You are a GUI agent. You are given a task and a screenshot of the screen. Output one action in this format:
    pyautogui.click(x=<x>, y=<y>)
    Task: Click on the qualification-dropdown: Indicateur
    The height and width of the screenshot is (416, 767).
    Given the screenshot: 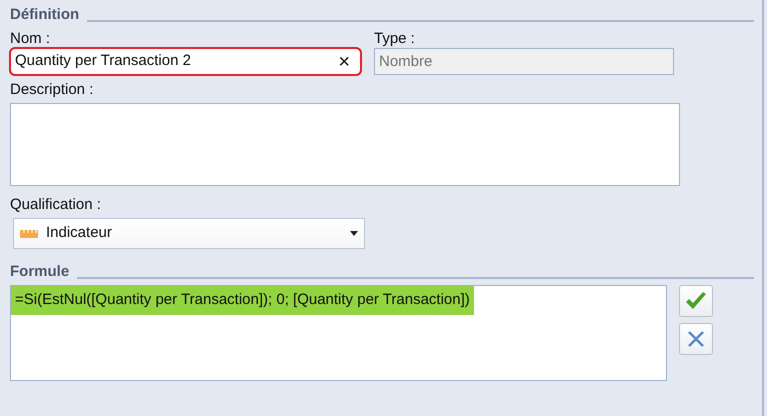 What is the action you would take?
    pyautogui.click(x=189, y=233)
    